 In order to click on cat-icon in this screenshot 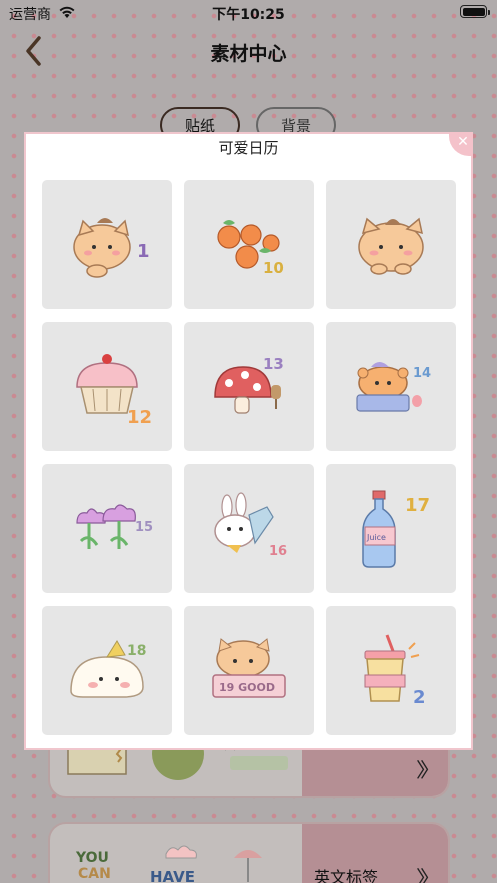, I will do `click(391, 246)`.